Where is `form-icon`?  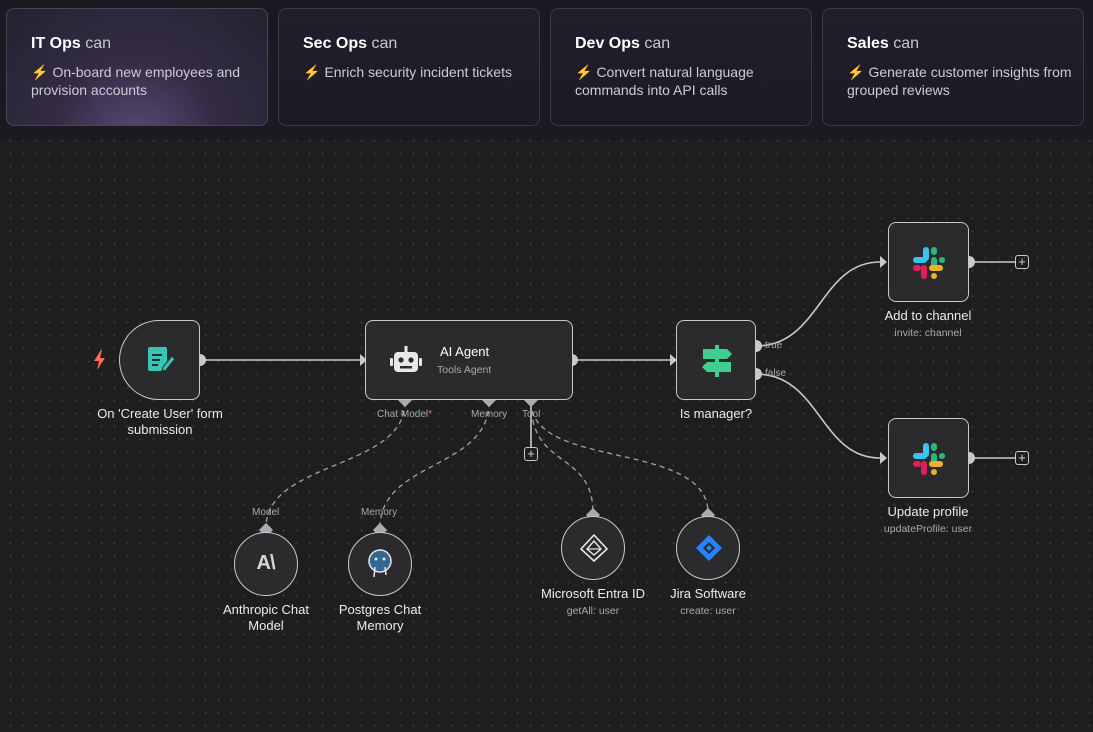
form-icon is located at coordinates (161, 359).